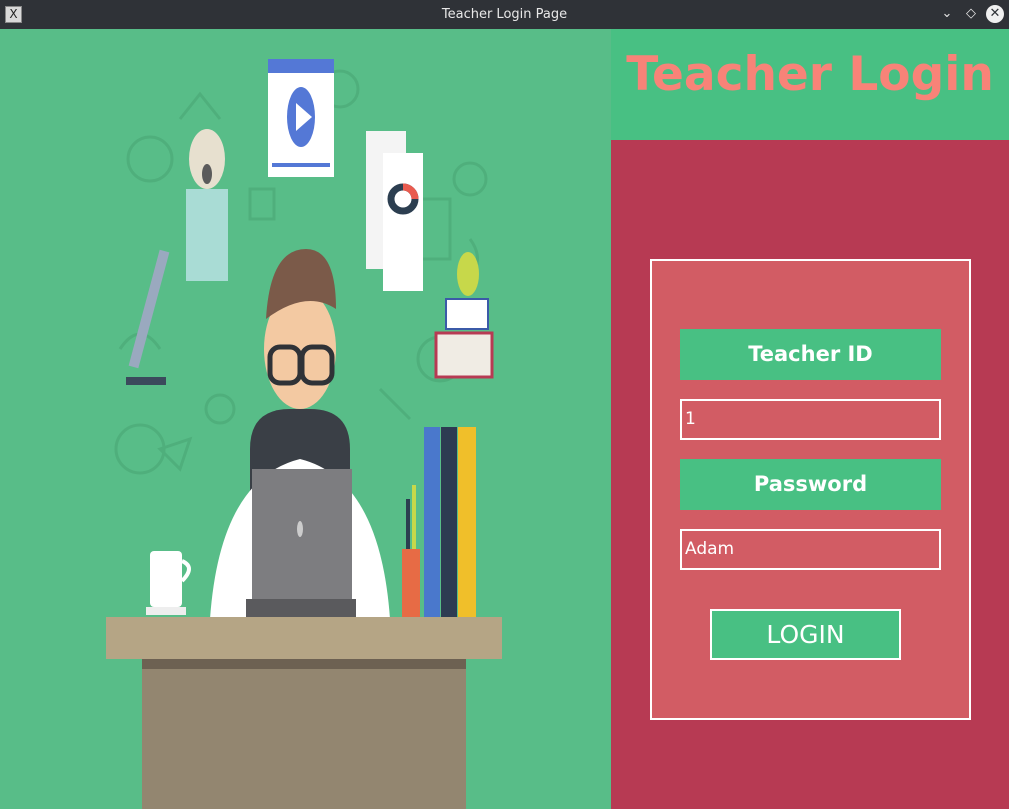  I want to click on window-title: Teacher Login Page, so click(504, 14).